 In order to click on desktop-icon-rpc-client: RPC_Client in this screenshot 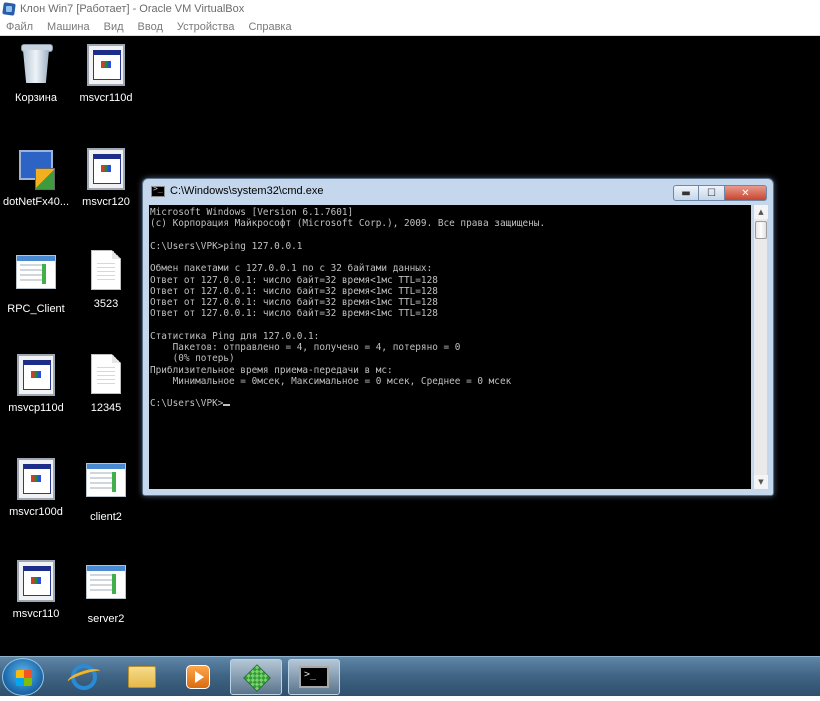, I will do `click(36, 282)`.